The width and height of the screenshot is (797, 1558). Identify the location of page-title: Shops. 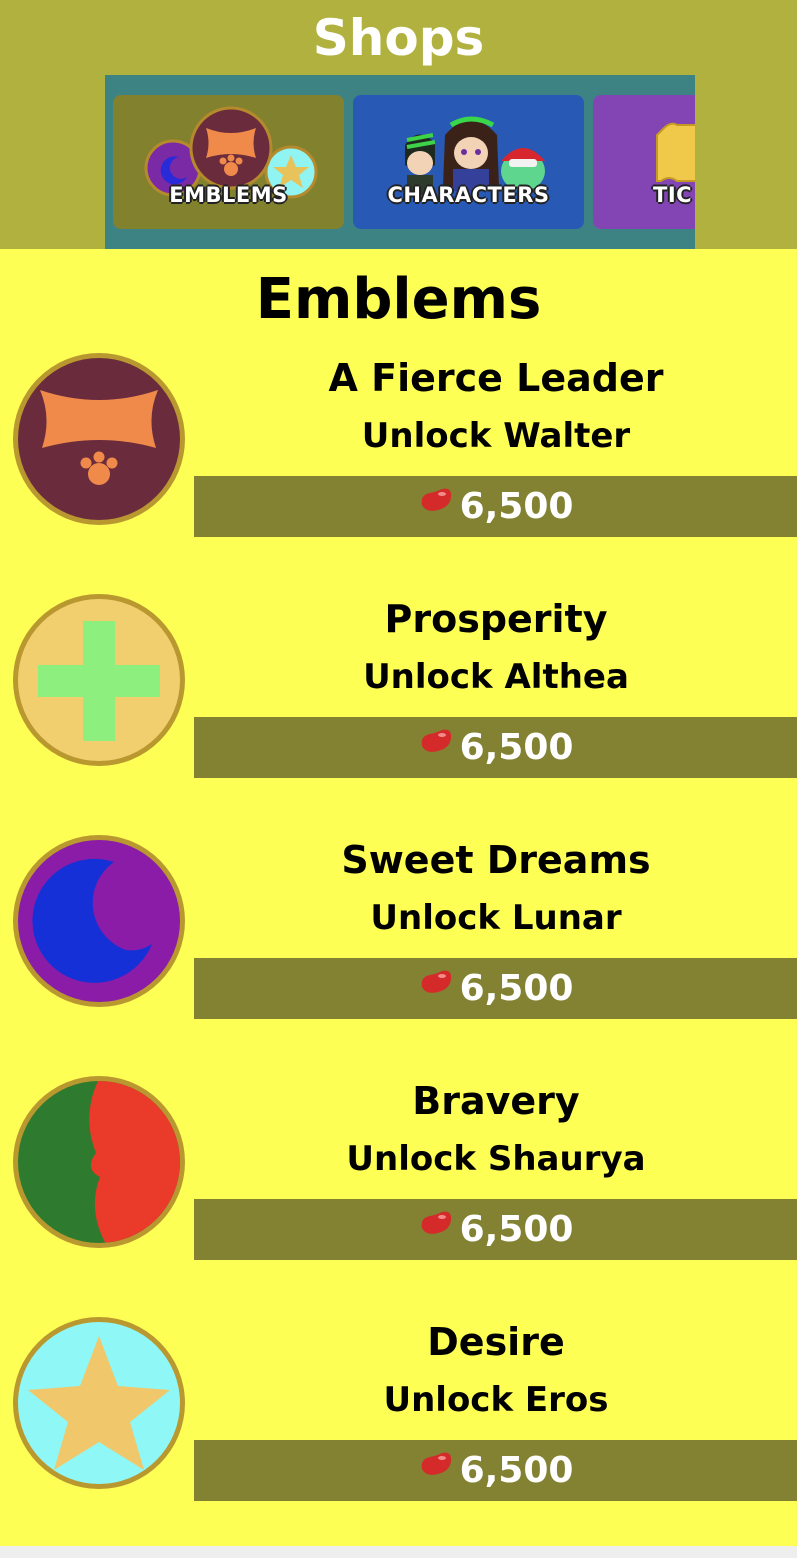
(398, 38).